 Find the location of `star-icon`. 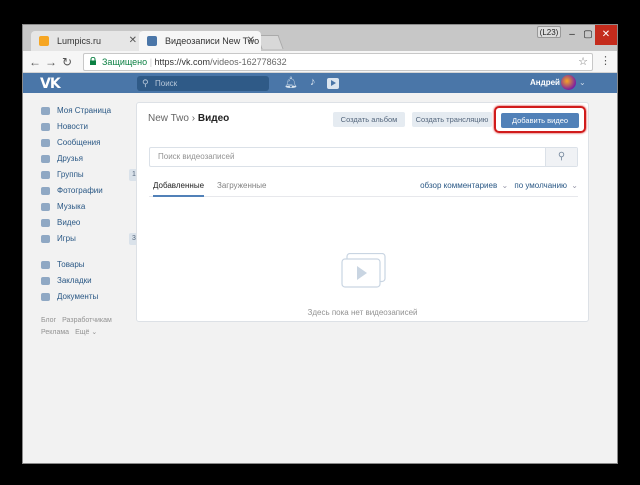

star-icon is located at coordinates (45, 281).